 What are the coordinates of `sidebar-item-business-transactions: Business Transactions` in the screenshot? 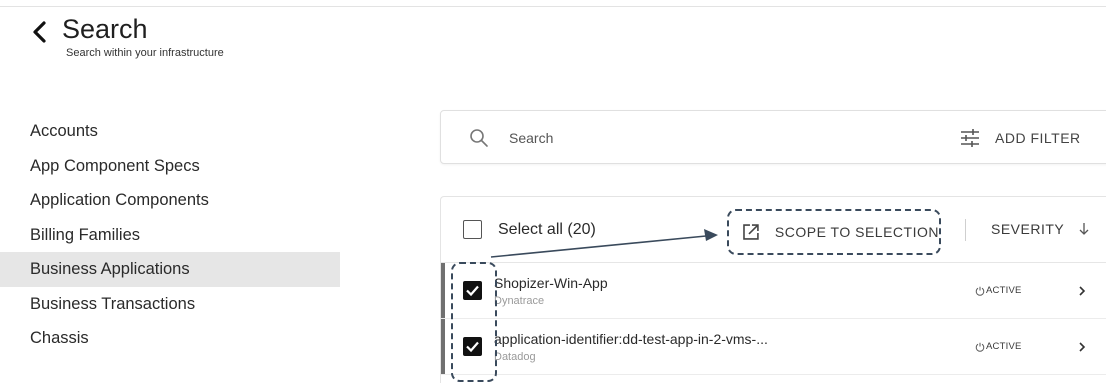 It's located at (170, 304).